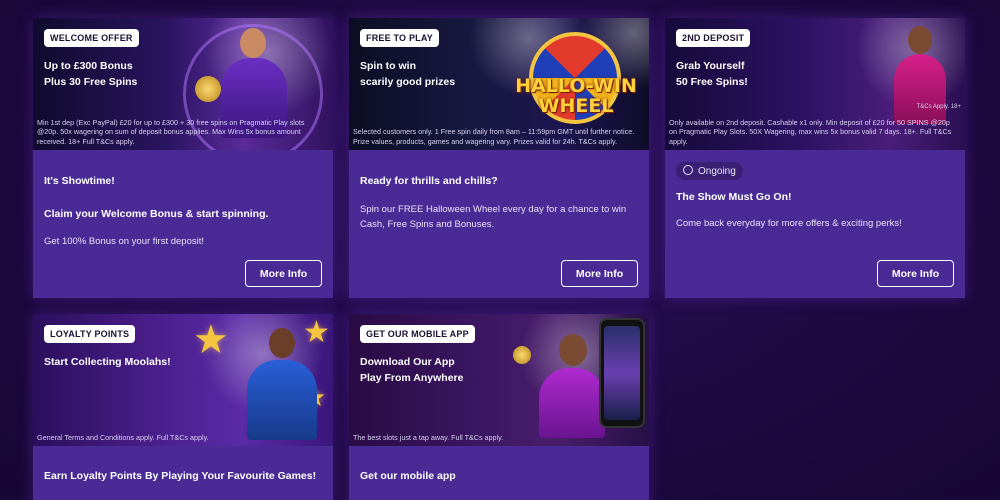 This screenshot has width=1000, height=500. Describe the element at coordinates (734, 197) in the screenshot. I see `card-title: The Show Must Go On!` at that location.